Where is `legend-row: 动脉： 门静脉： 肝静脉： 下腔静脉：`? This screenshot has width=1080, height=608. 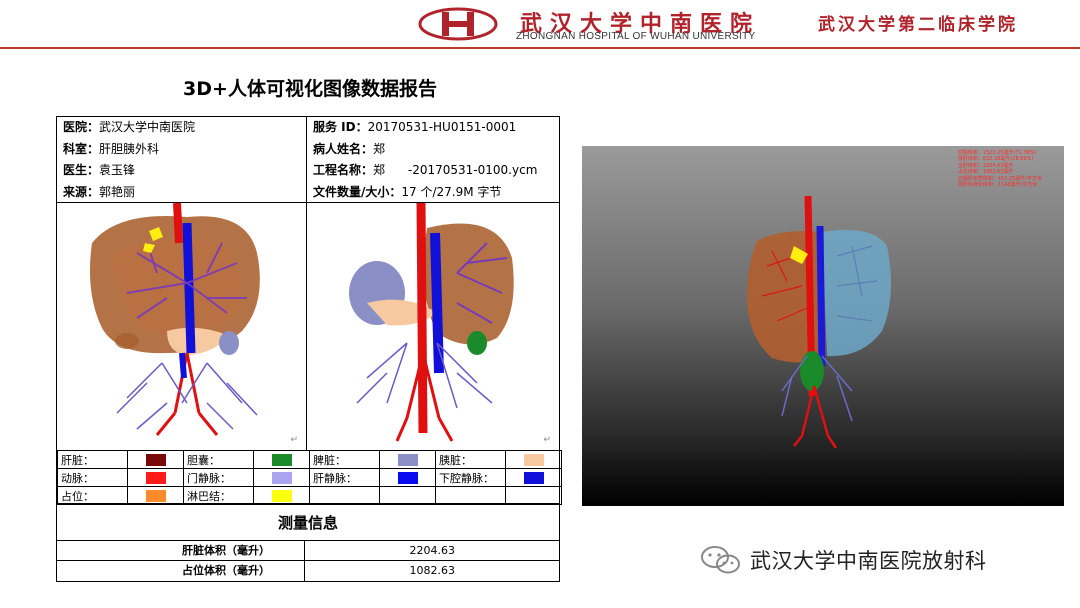 legend-row: 动脉： 门静脉： 肝静脉： 下腔静脉： is located at coordinates (309, 477).